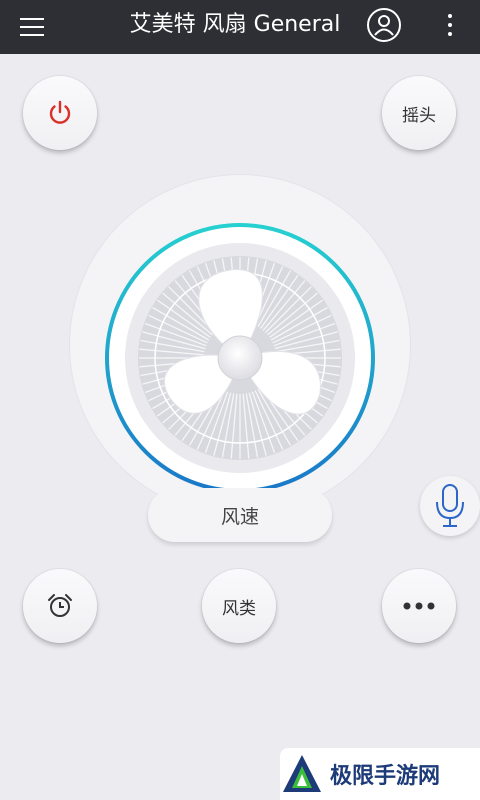 This screenshot has width=480, height=800. I want to click on watermark-logo-icon, so click(302, 773).